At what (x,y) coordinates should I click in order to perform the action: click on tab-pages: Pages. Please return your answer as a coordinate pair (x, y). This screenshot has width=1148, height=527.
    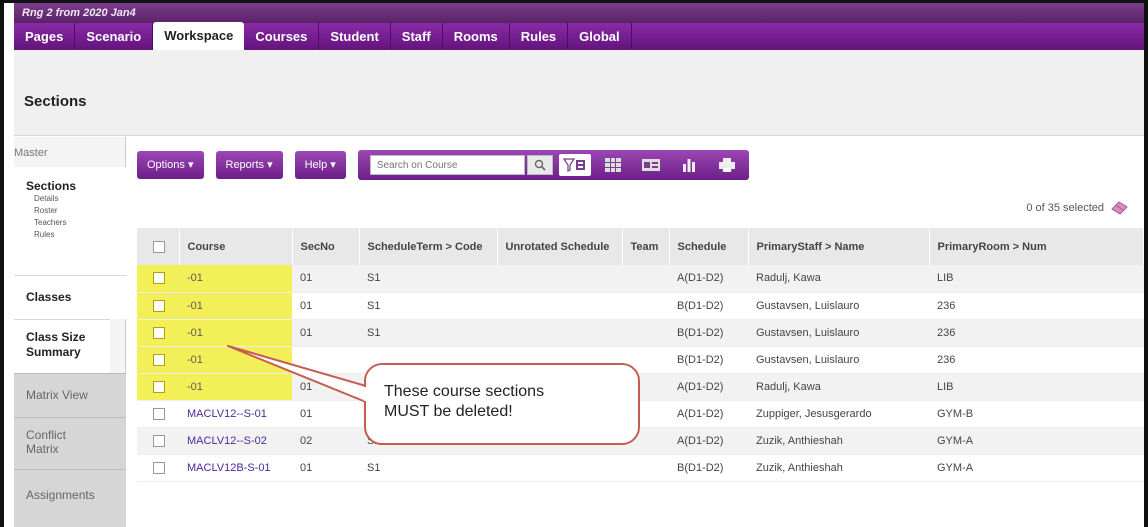
    Looking at the image, I should click on (45, 36).